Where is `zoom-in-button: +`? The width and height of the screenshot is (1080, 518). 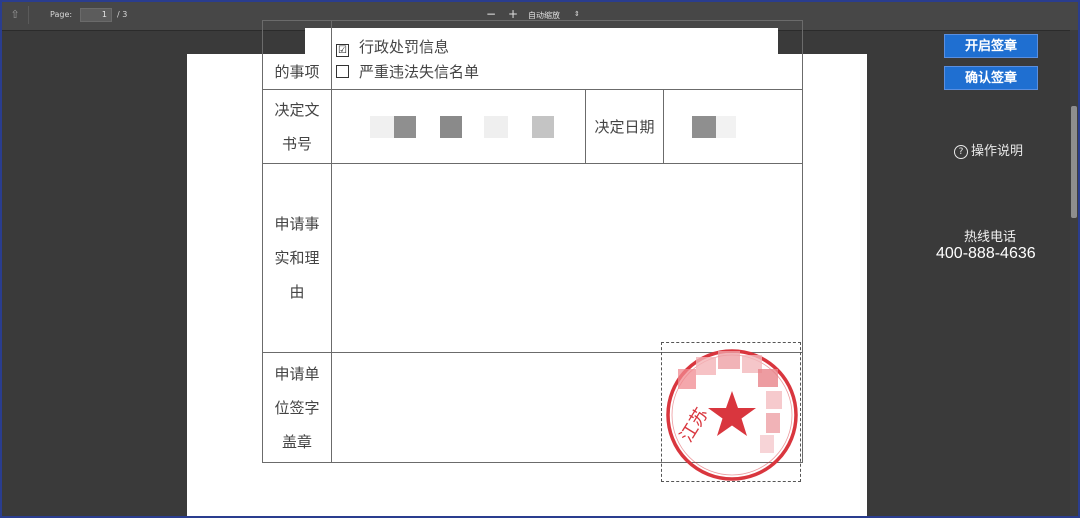 zoom-in-button: + is located at coordinates (513, 14).